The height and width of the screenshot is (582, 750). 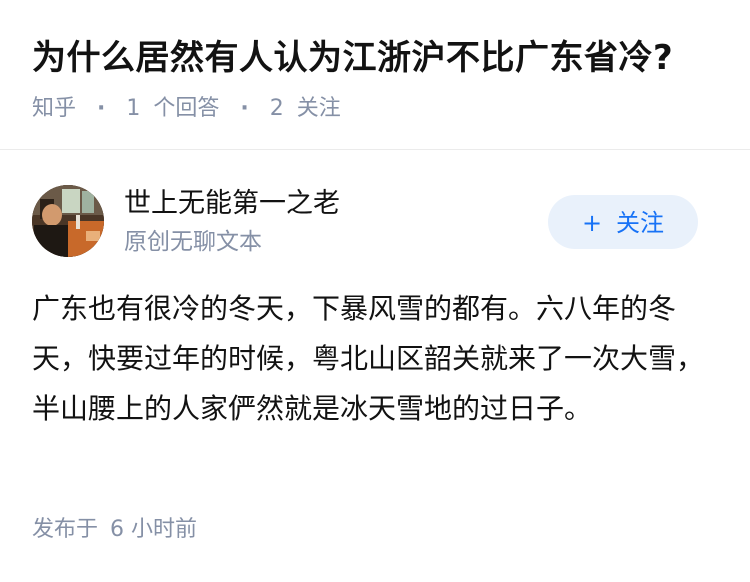 I want to click on answer-count-label: 个回答, so click(x=186, y=108).